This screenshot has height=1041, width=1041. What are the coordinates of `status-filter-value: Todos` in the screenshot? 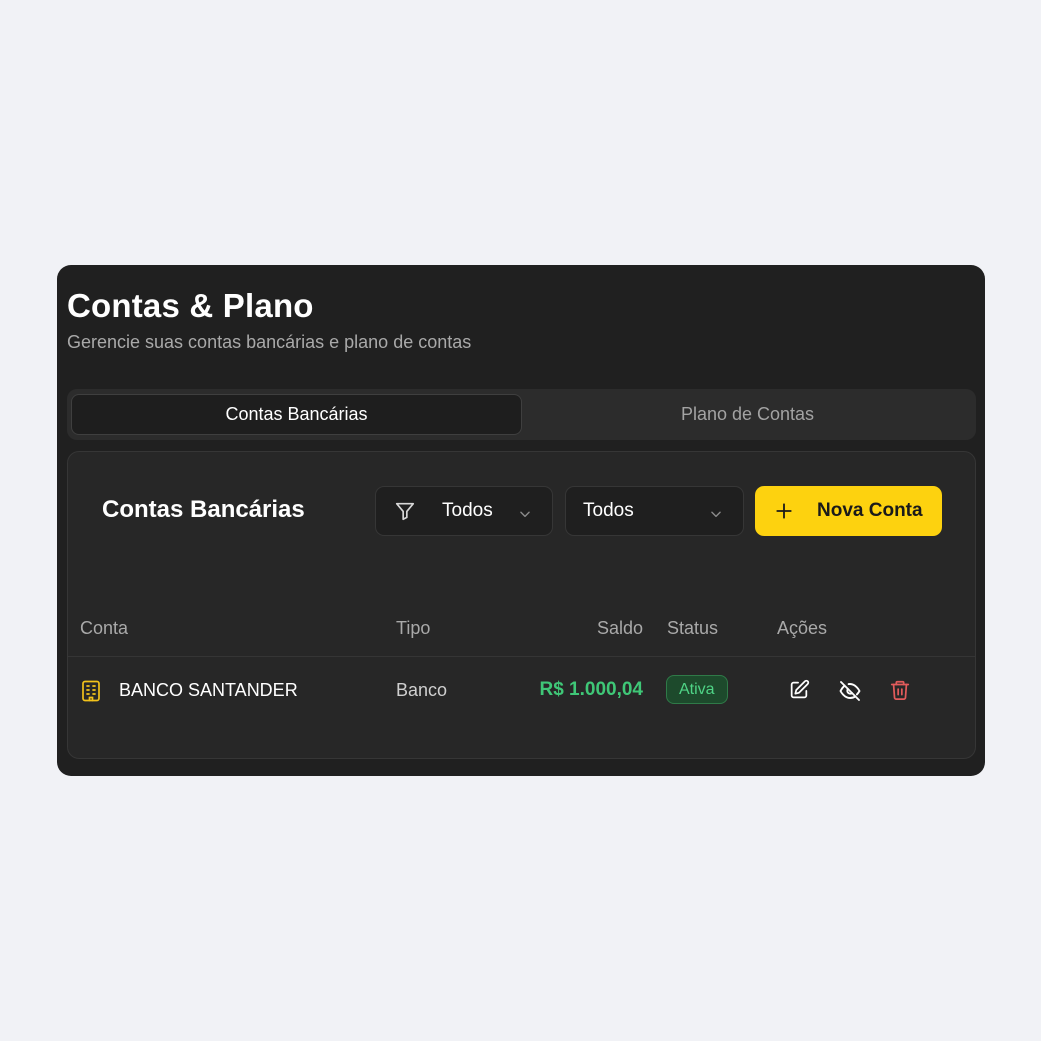 It's located at (608, 510).